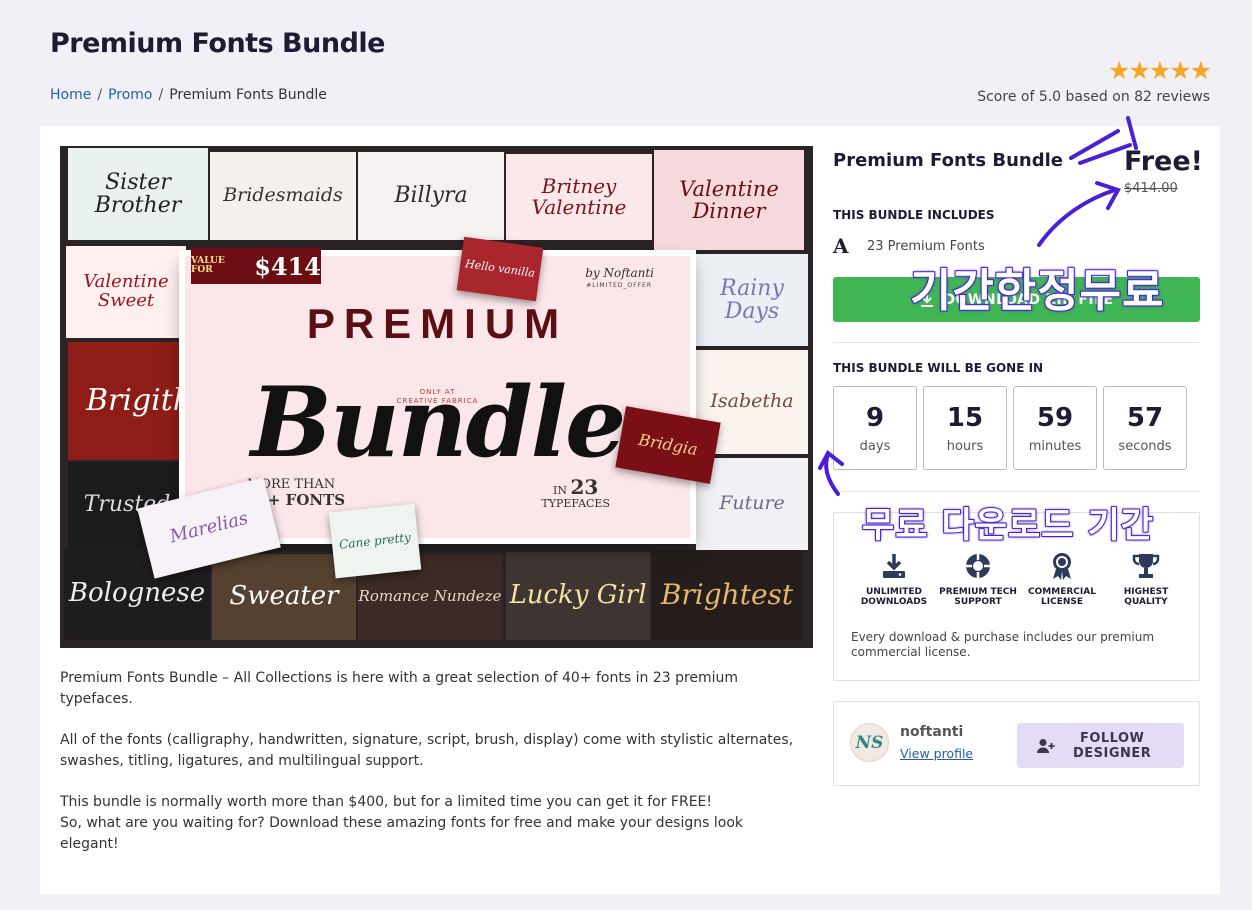  I want to click on price-free: Free!, so click(1163, 161).